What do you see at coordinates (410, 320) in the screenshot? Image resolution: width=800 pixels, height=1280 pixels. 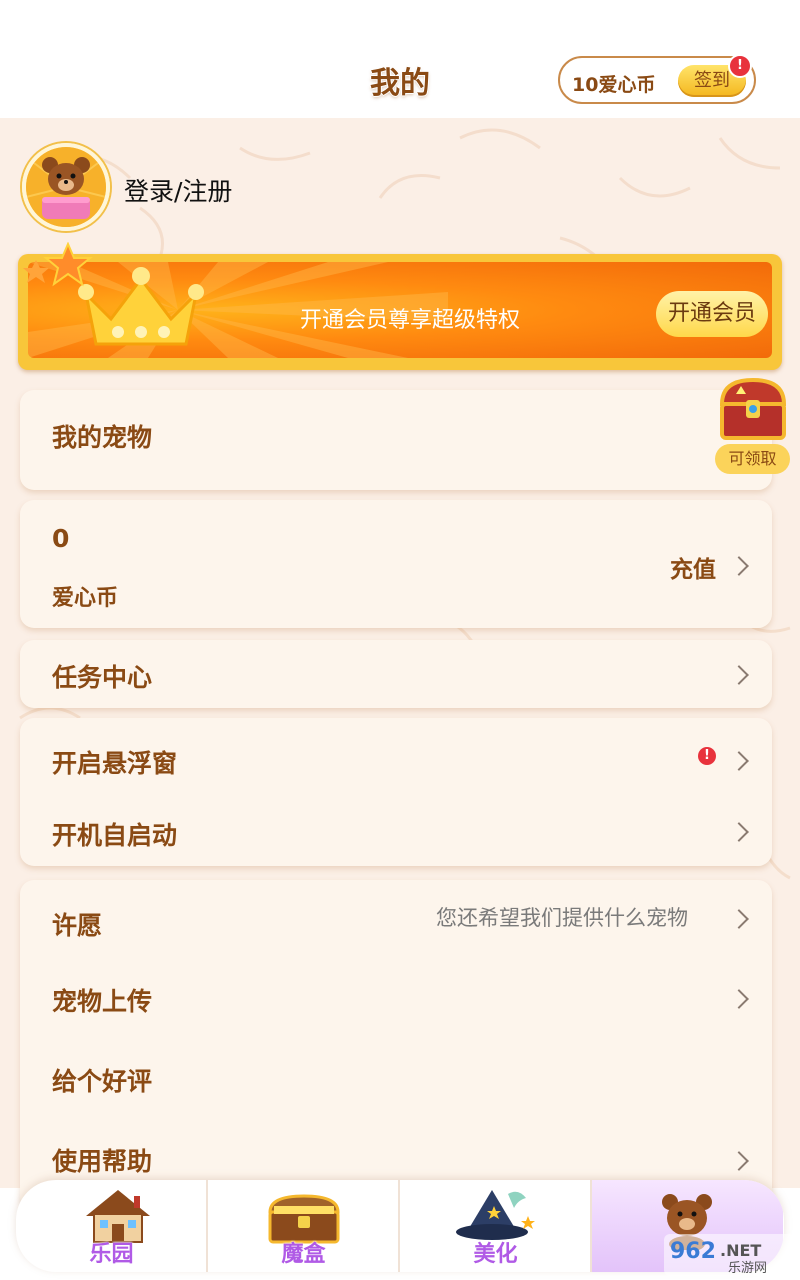 I see `vip-promo-text: 开通会员尊享超级特权` at bounding box center [410, 320].